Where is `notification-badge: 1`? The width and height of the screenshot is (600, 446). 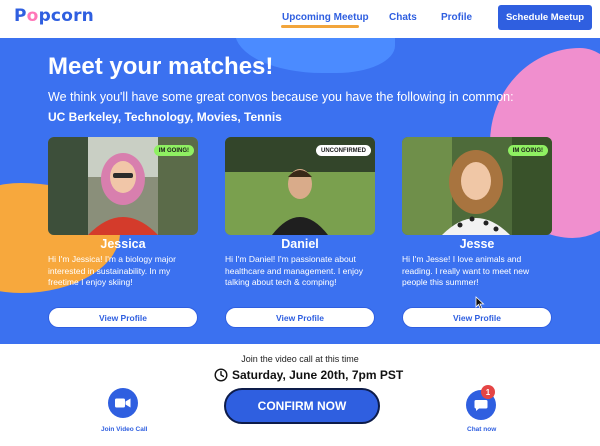
notification-badge: 1 is located at coordinates (488, 392).